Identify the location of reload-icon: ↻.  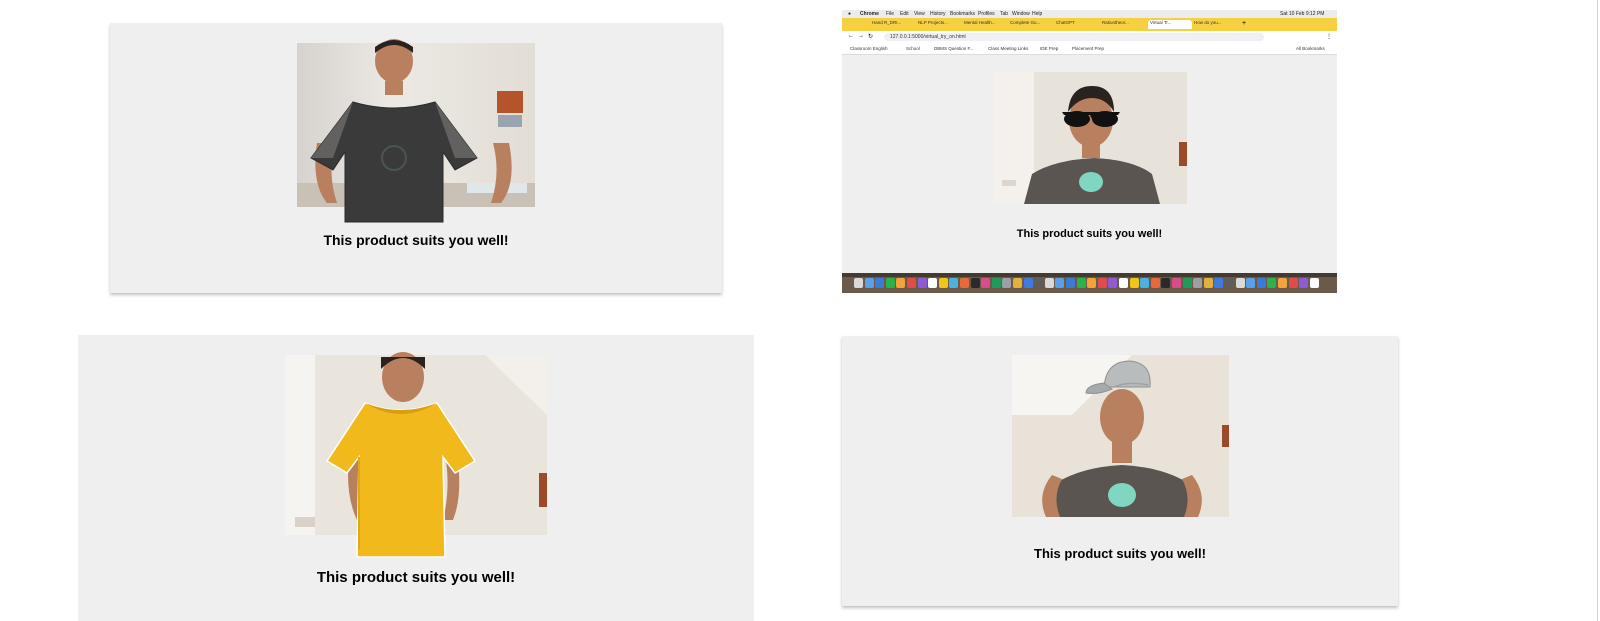
(870, 36).